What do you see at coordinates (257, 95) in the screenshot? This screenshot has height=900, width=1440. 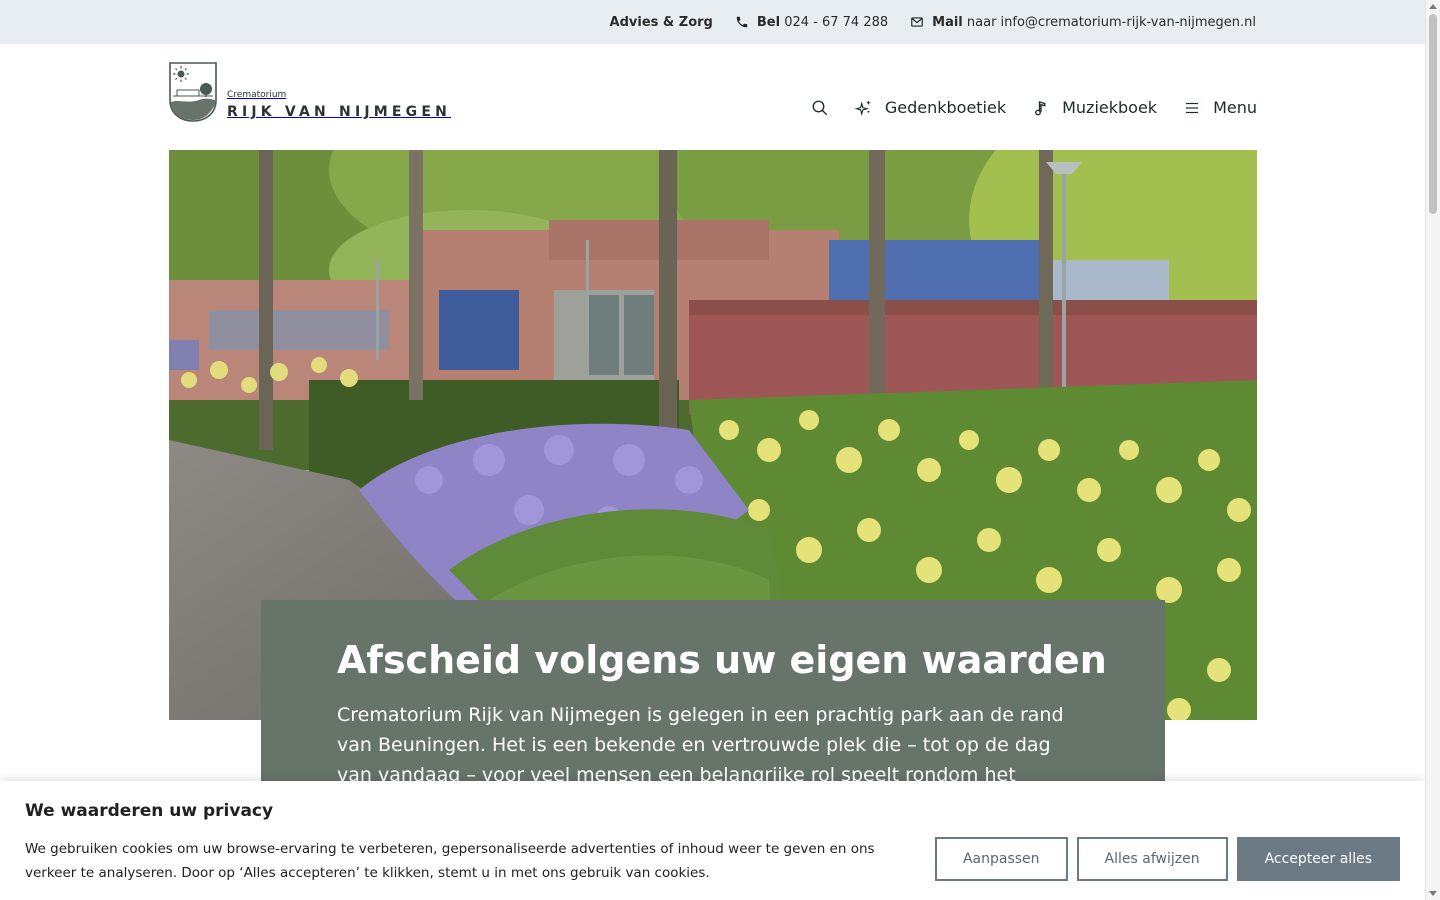 I see `logo-subtitle: Crematorium` at bounding box center [257, 95].